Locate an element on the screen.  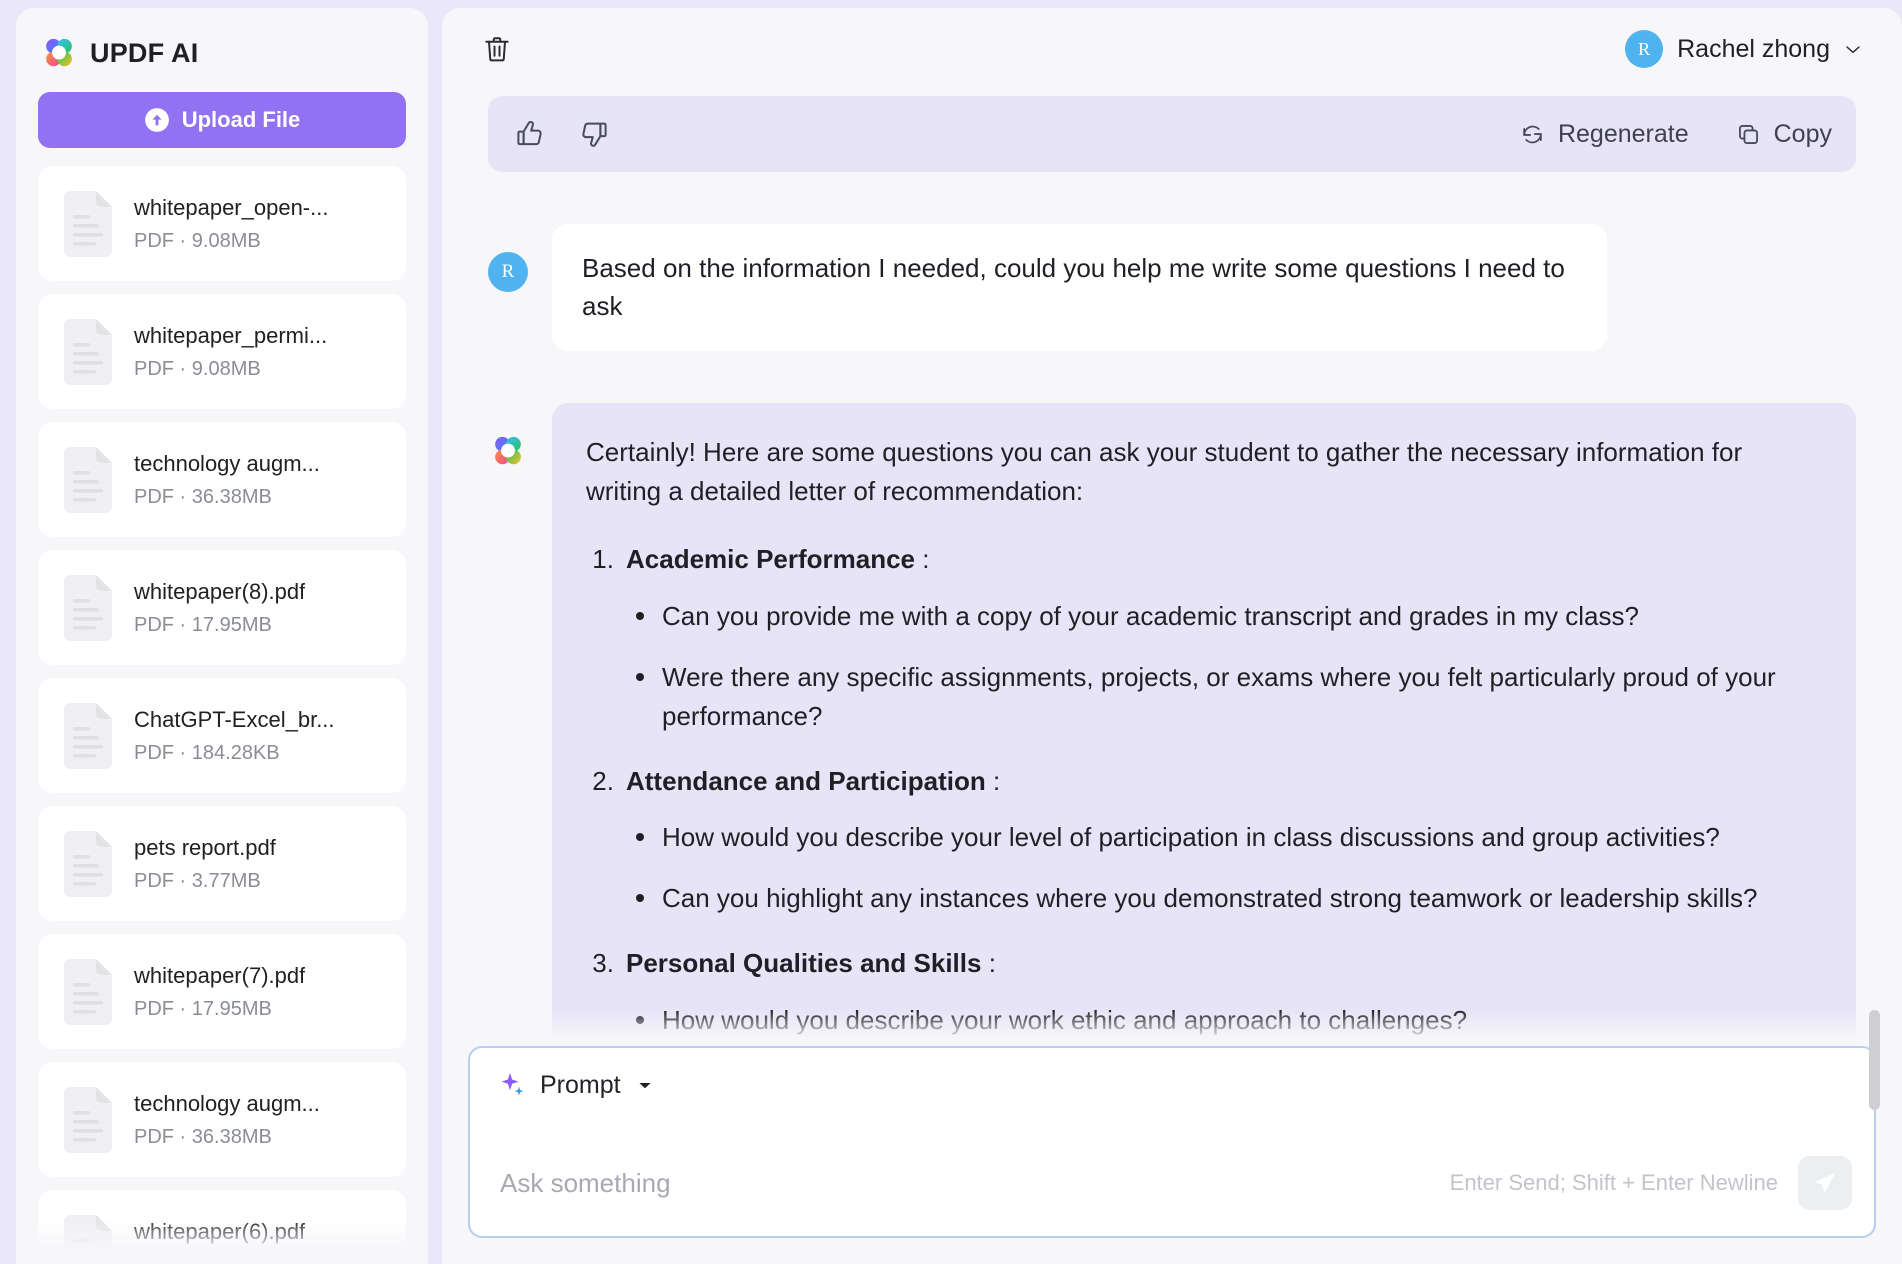
send-button is located at coordinates (1825, 1183).